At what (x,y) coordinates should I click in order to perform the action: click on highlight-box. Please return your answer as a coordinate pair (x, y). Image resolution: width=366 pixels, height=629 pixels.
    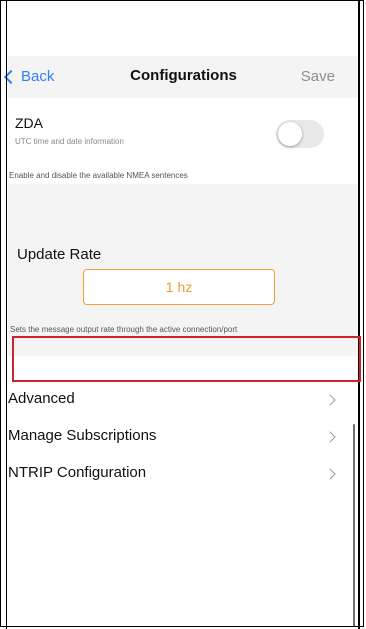
    Looking at the image, I should click on (186, 359).